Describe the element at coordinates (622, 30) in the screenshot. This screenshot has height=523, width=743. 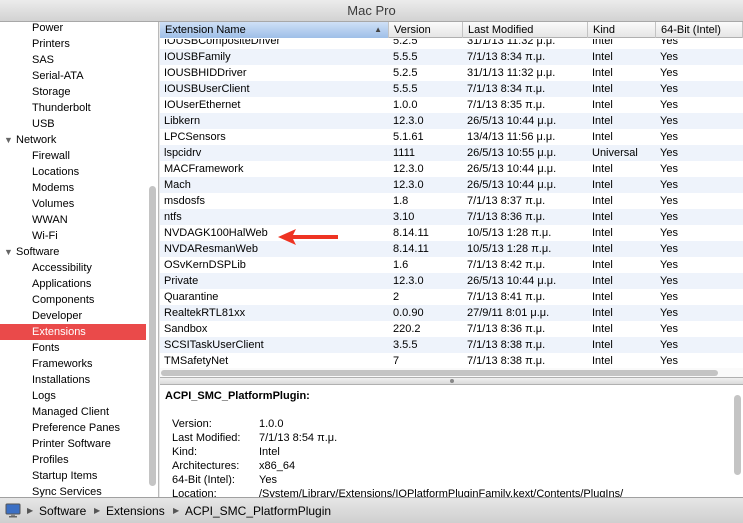
I see `column-header-kind: Kind` at that location.